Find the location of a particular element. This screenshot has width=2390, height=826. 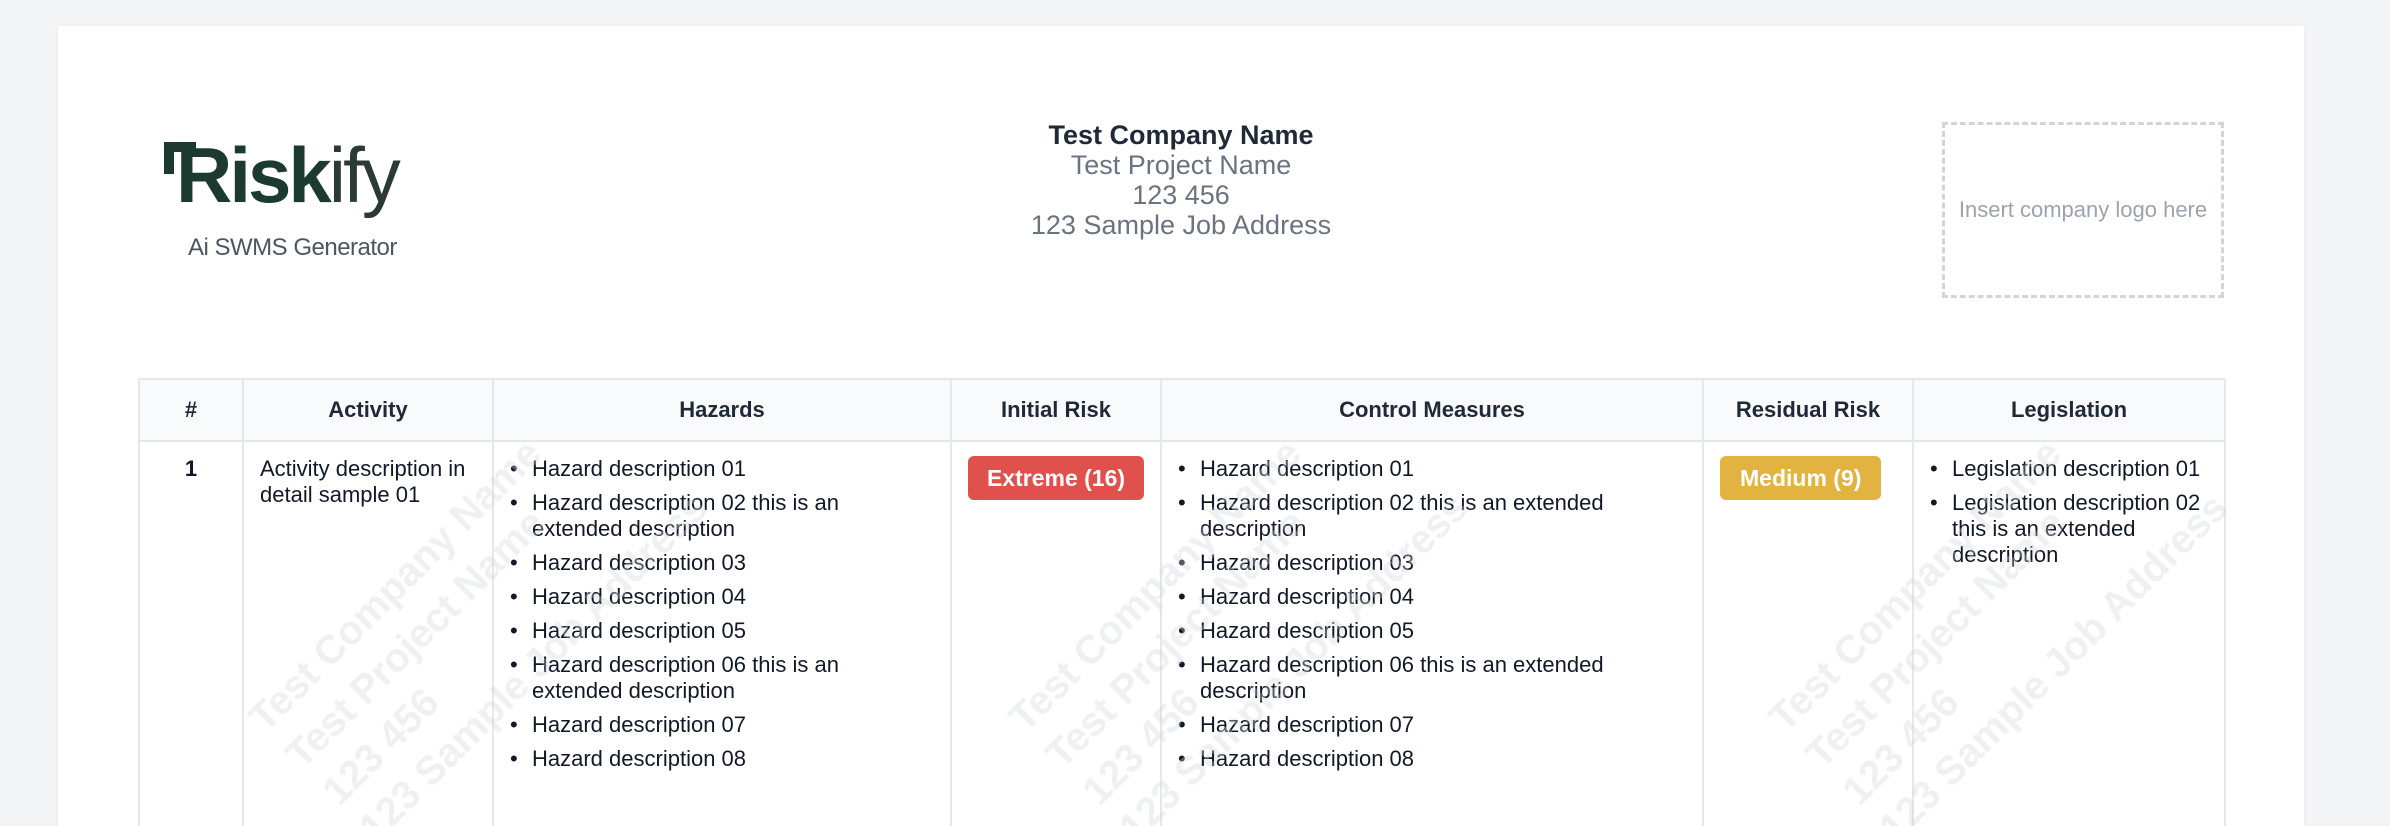

logo-placeholder-text: Insert company logo here is located at coordinates (2083, 209).